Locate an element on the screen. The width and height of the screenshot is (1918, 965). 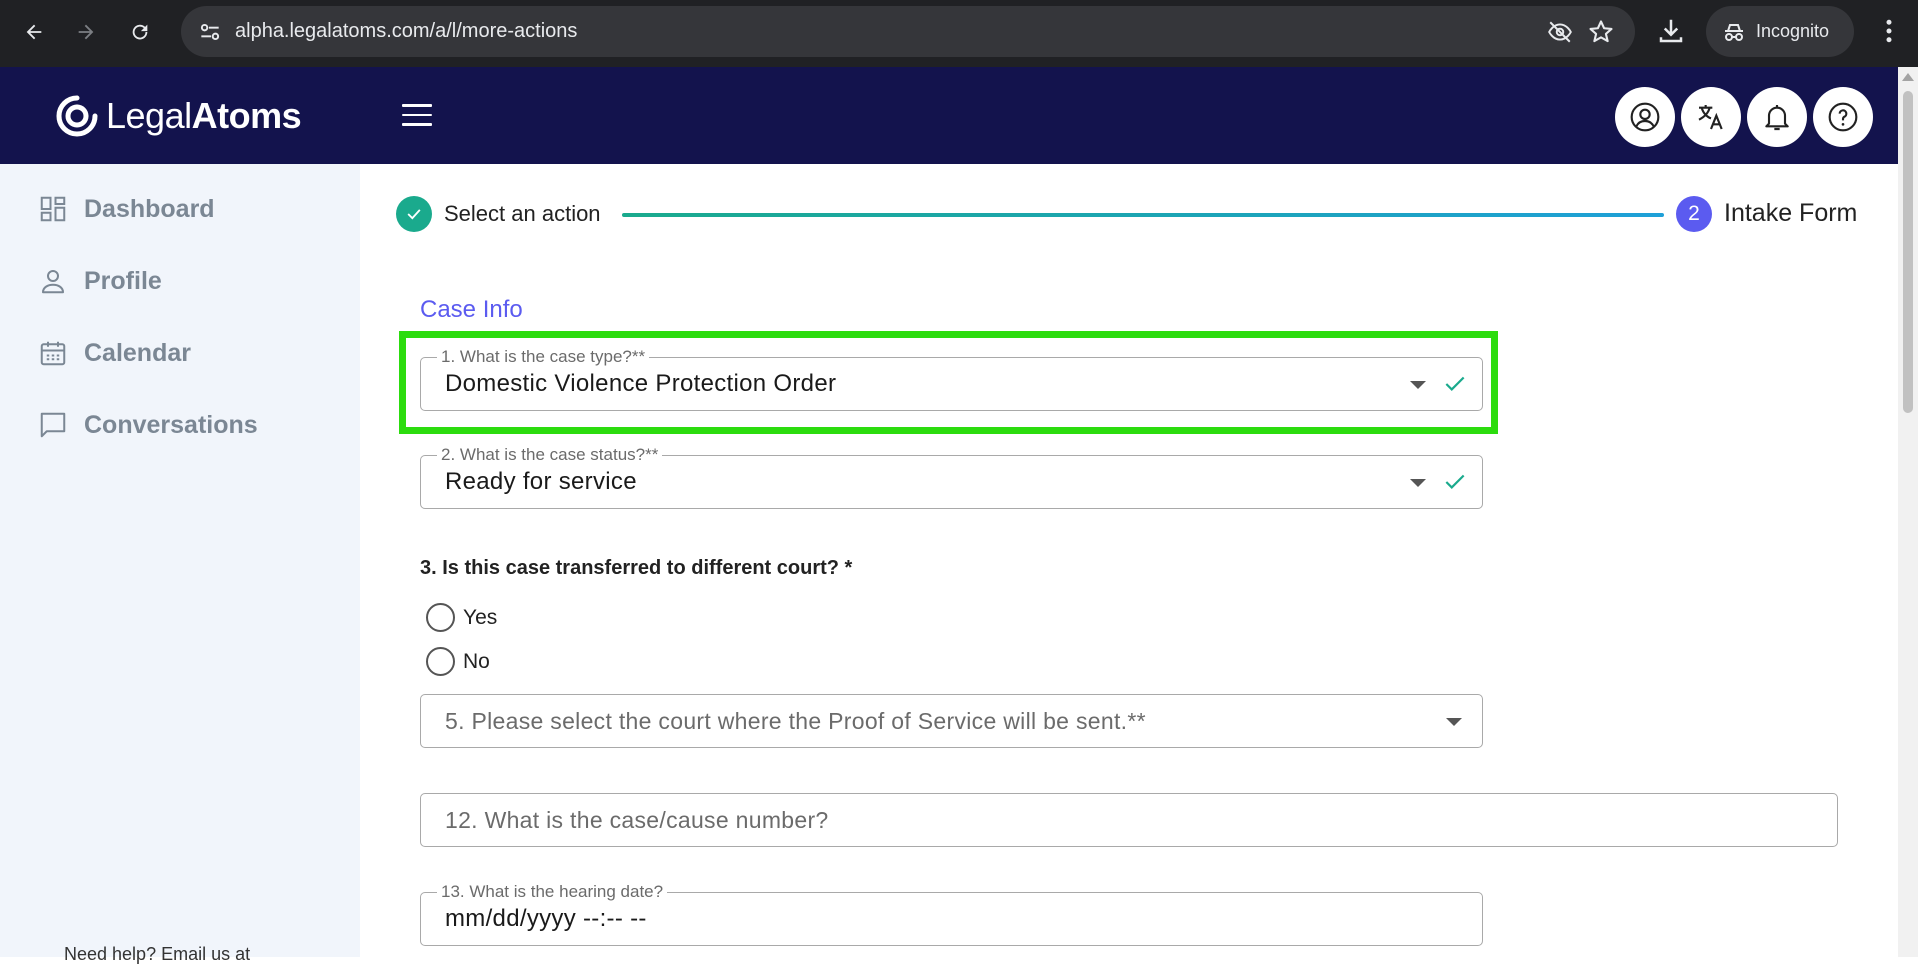
sidebar-item-label: Calendar is located at coordinates (137, 352).